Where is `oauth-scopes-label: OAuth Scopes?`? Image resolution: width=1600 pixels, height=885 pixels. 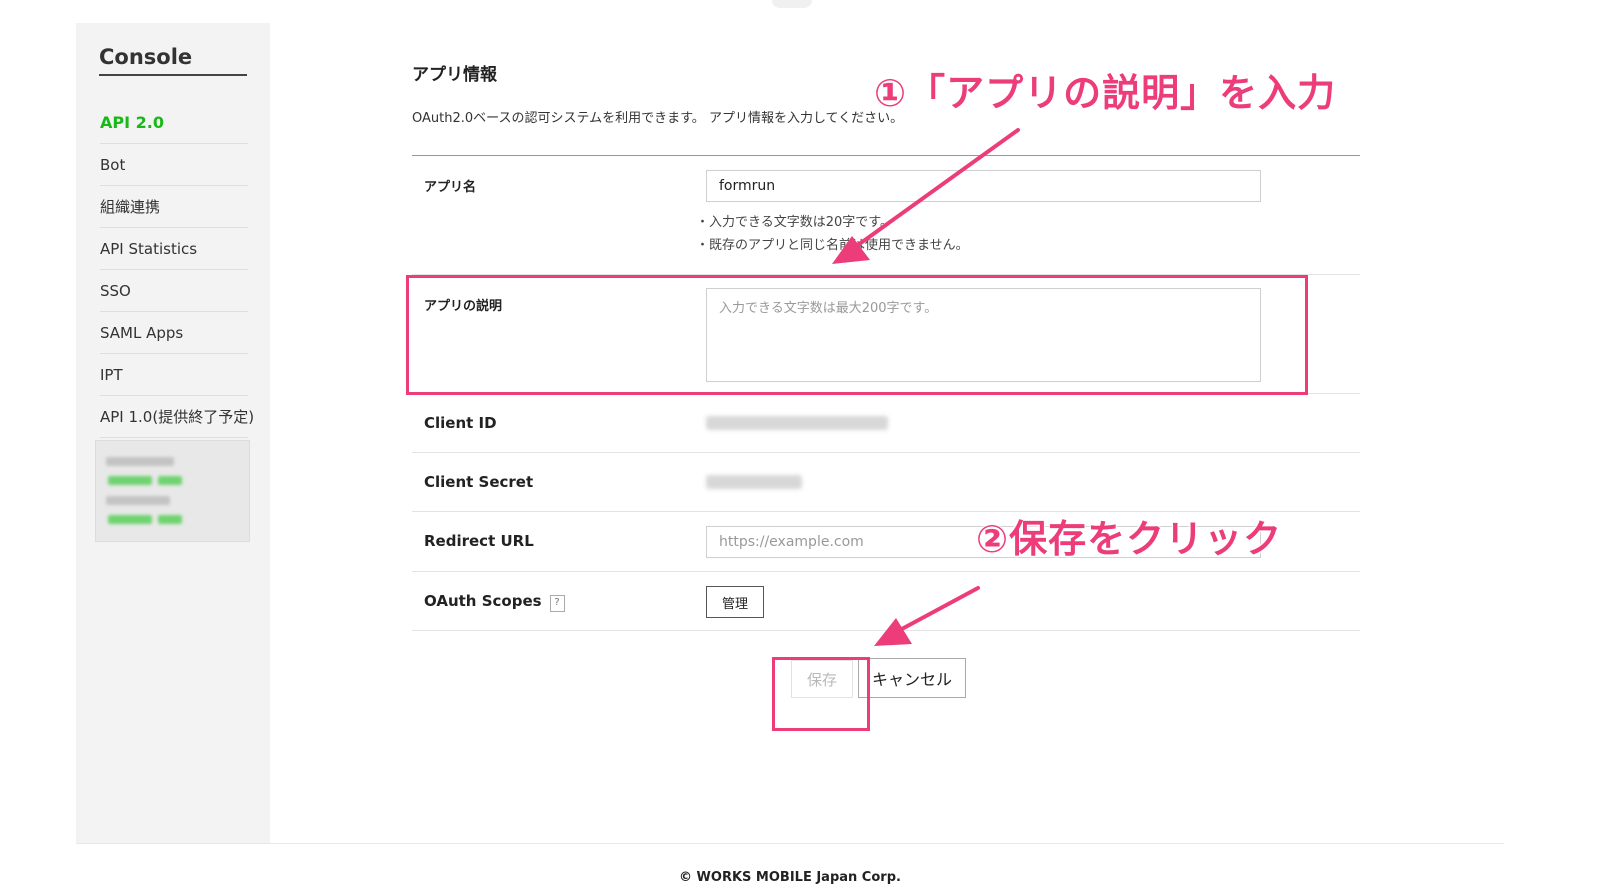
oauth-scopes-label: OAuth Scopes? is located at coordinates (494, 602).